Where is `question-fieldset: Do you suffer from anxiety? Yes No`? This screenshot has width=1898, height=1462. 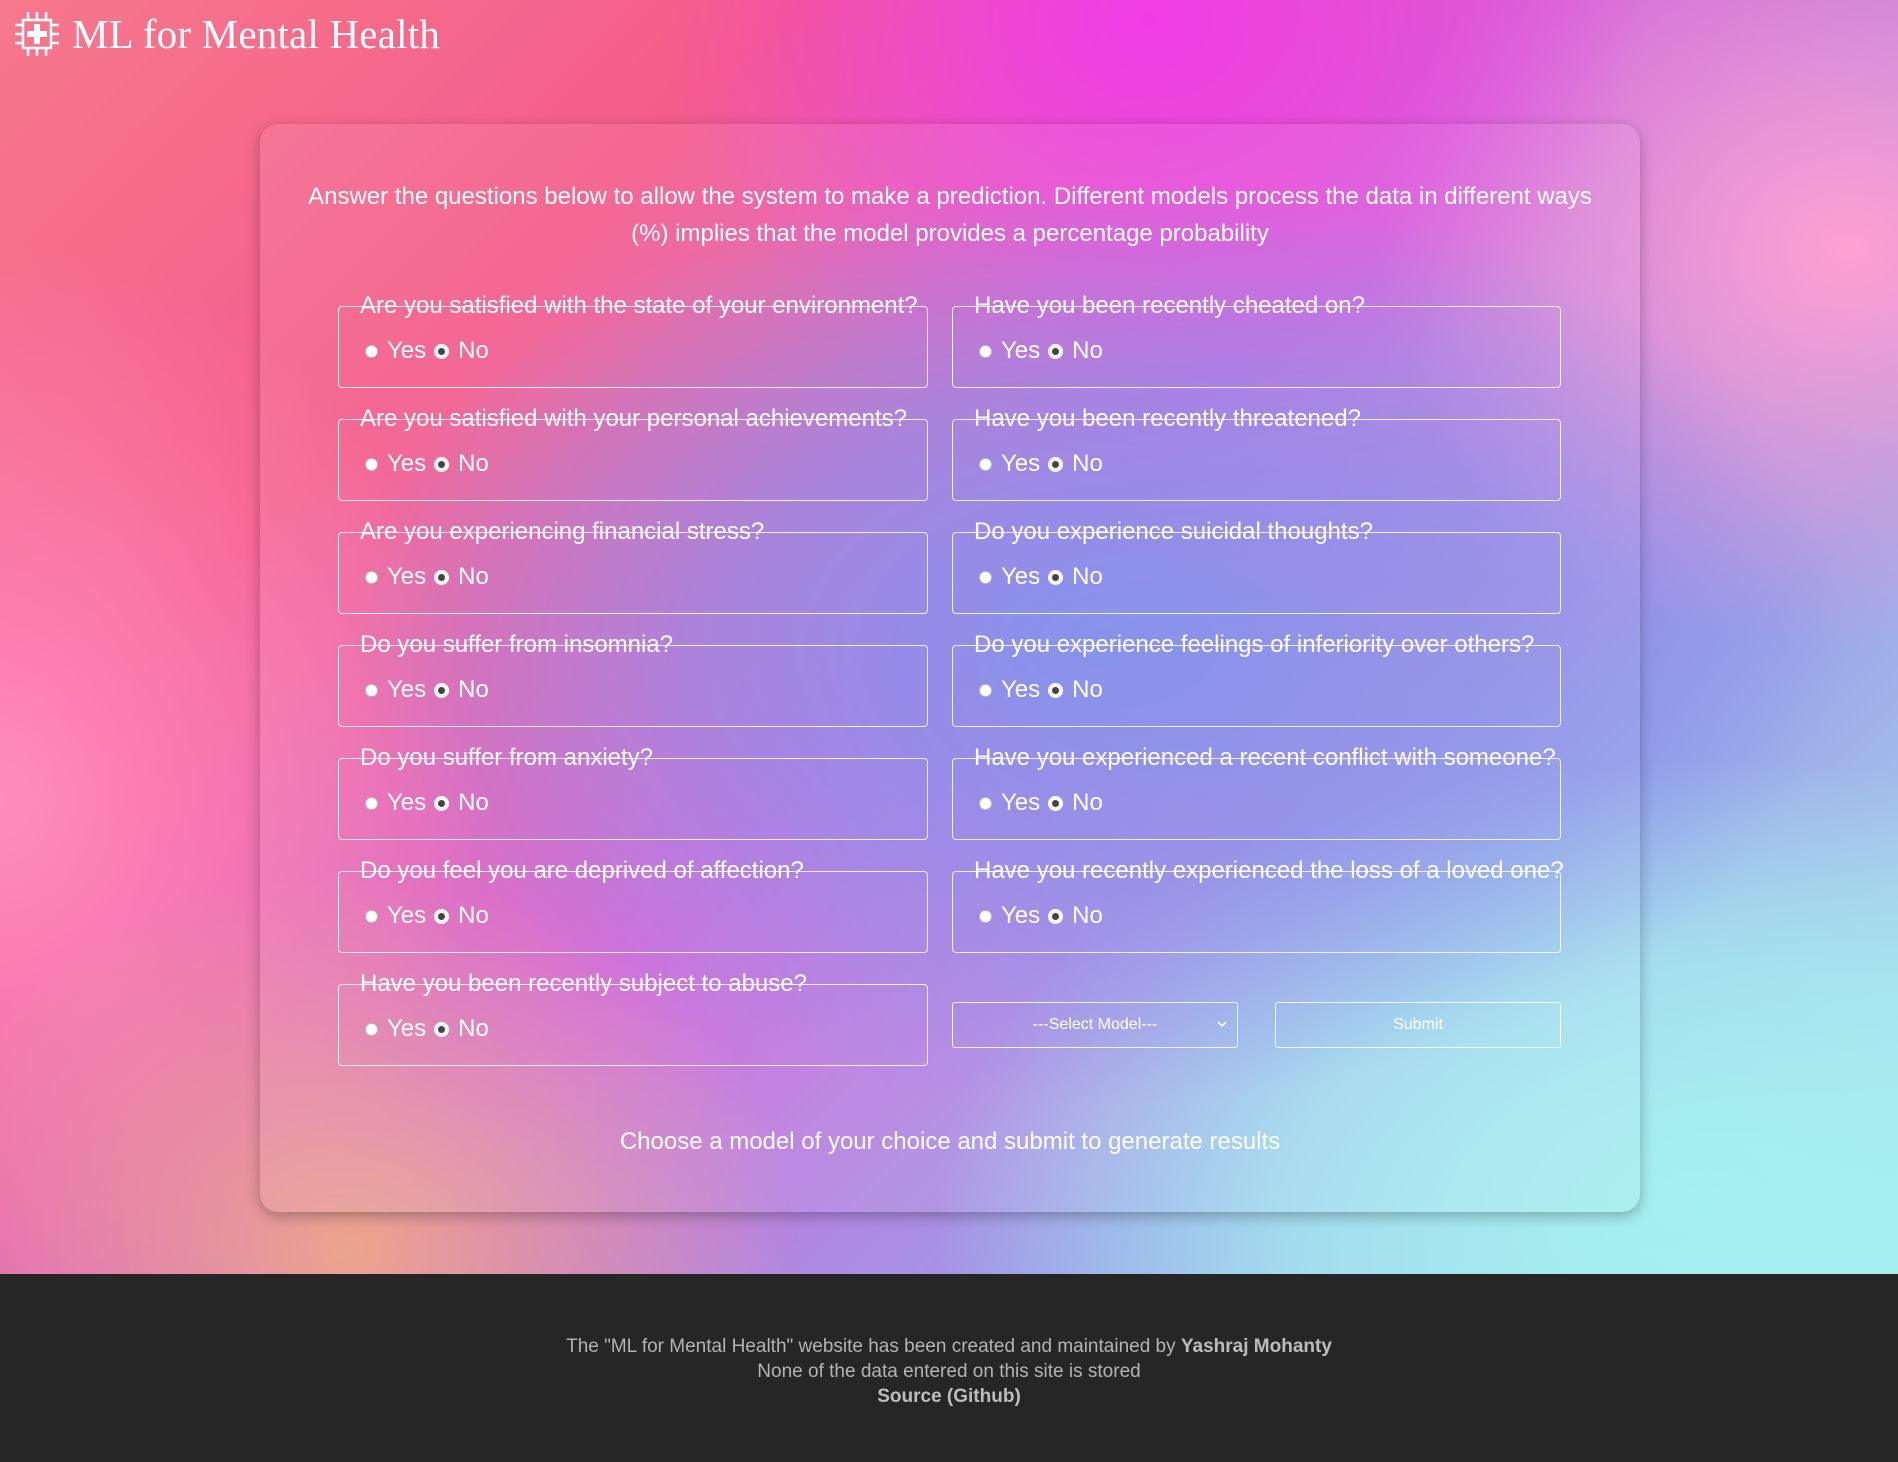 question-fieldset: Do you suffer from anxiety? Yes No is located at coordinates (633, 792).